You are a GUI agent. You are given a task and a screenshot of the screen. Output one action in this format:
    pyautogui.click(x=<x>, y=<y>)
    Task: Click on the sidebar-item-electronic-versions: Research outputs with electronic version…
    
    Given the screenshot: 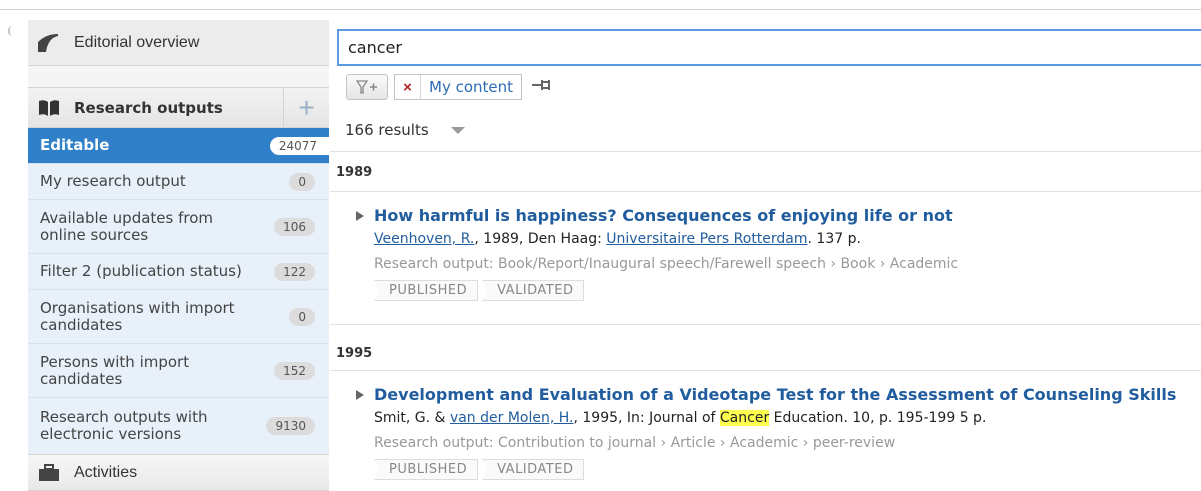 What is the action you would take?
    pyautogui.click(x=178, y=426)
    